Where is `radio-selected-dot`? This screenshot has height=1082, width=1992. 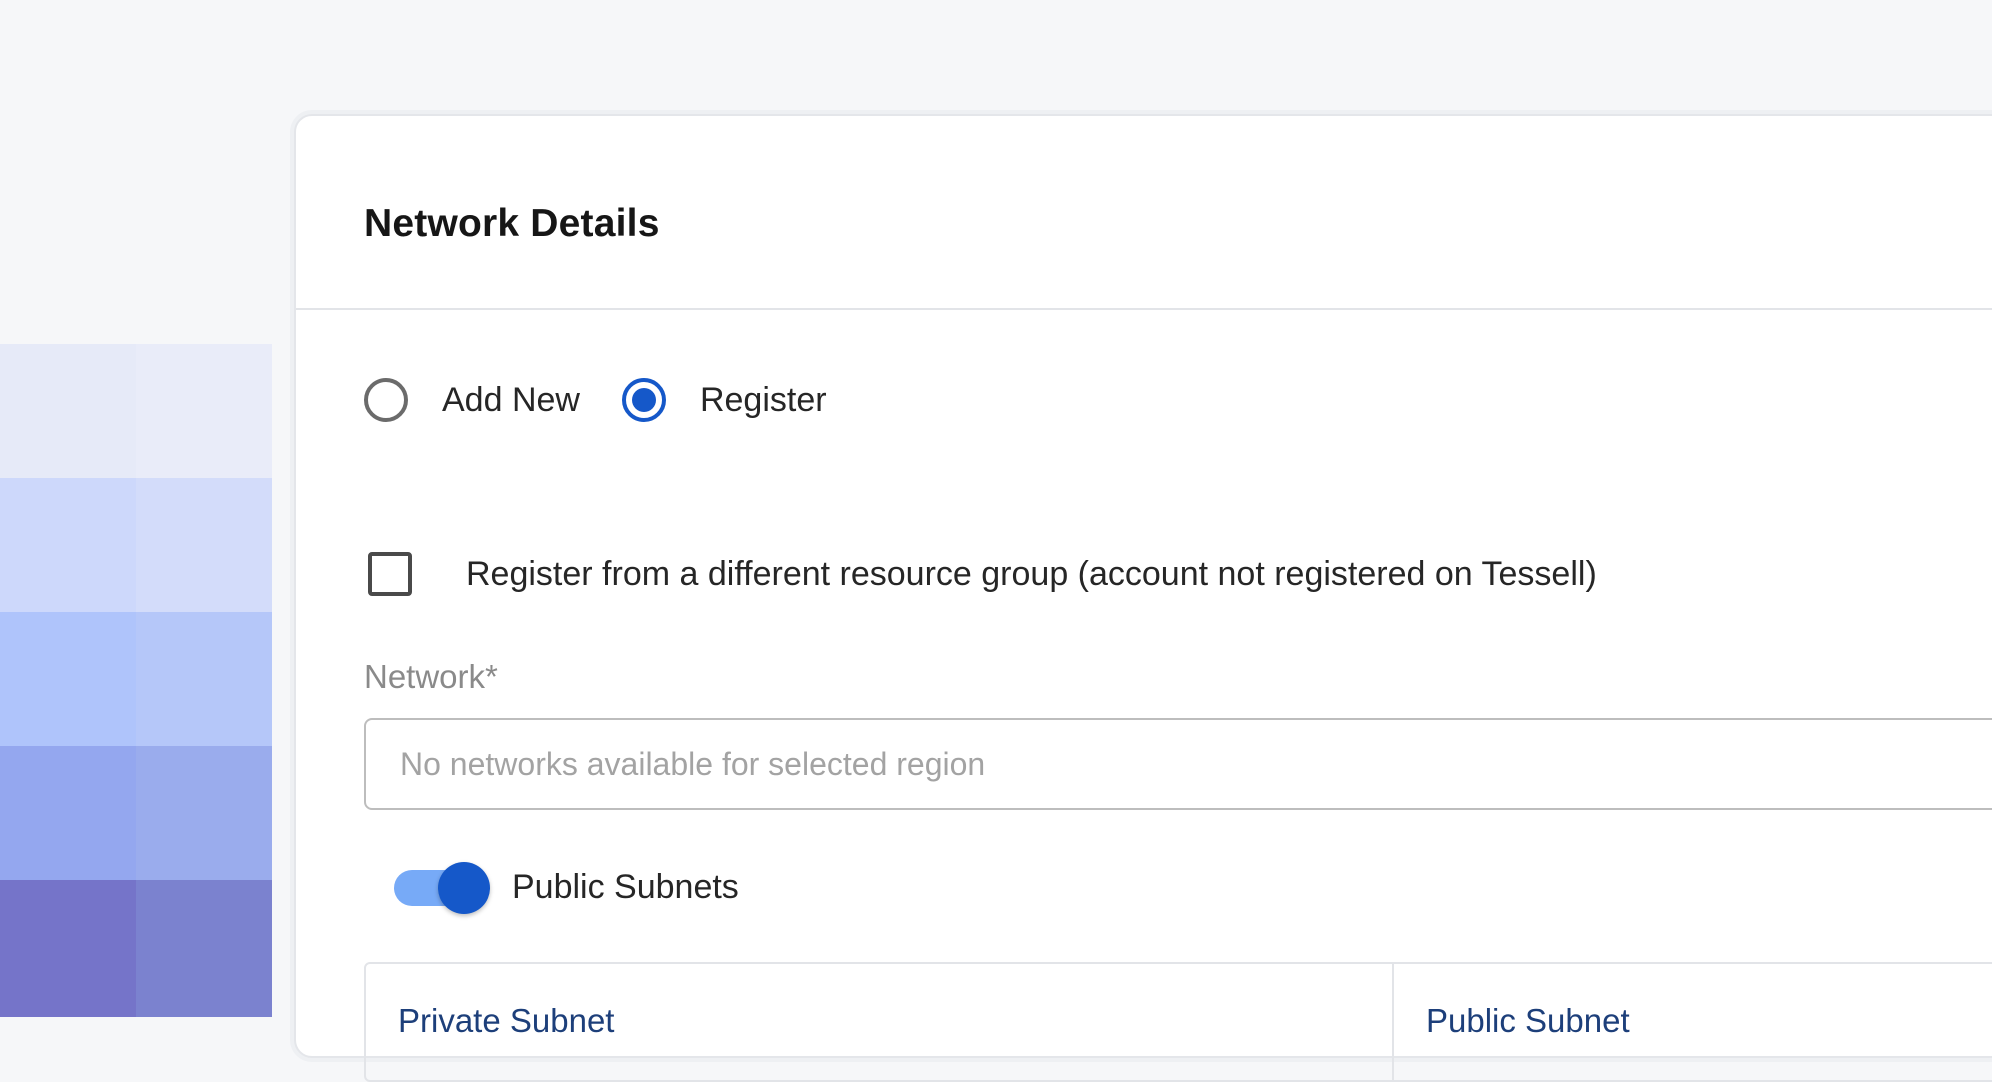 radio-selected-dot is located at coordinates (643, 400).